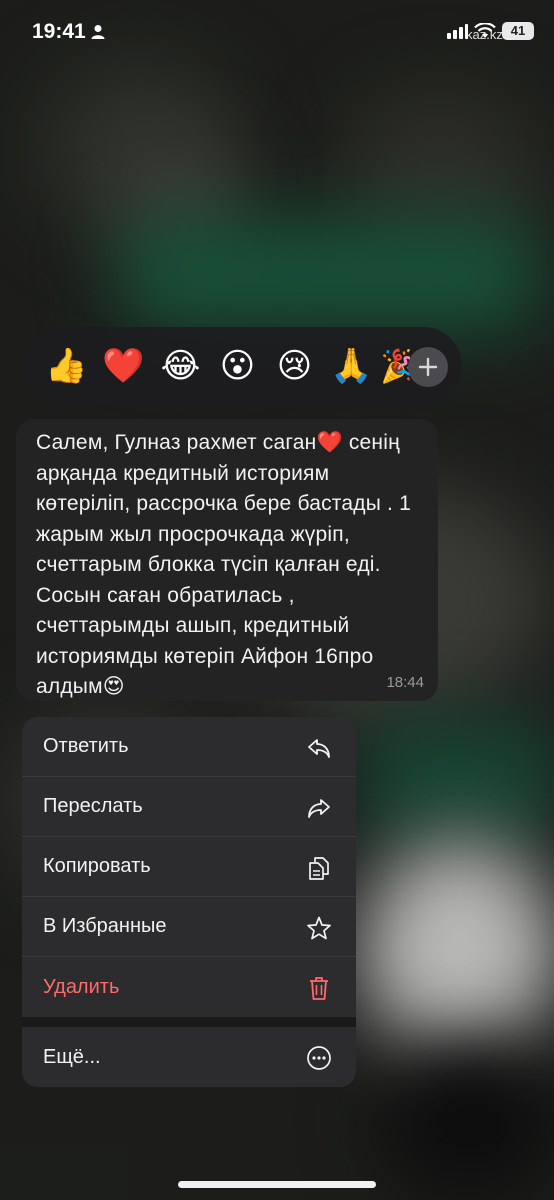 This screenshot has width=554, height=1200. Describe the element at coordinates (189, 807) in the screenshot. I see `menu-item-forward: Переслать` at that location.